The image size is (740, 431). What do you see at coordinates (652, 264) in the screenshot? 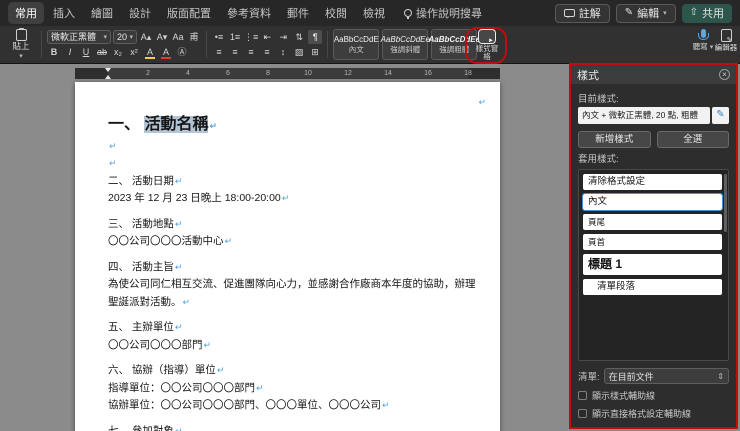
I see `style-item-標題 1: 標題 1` at bounding box center [652, 264].